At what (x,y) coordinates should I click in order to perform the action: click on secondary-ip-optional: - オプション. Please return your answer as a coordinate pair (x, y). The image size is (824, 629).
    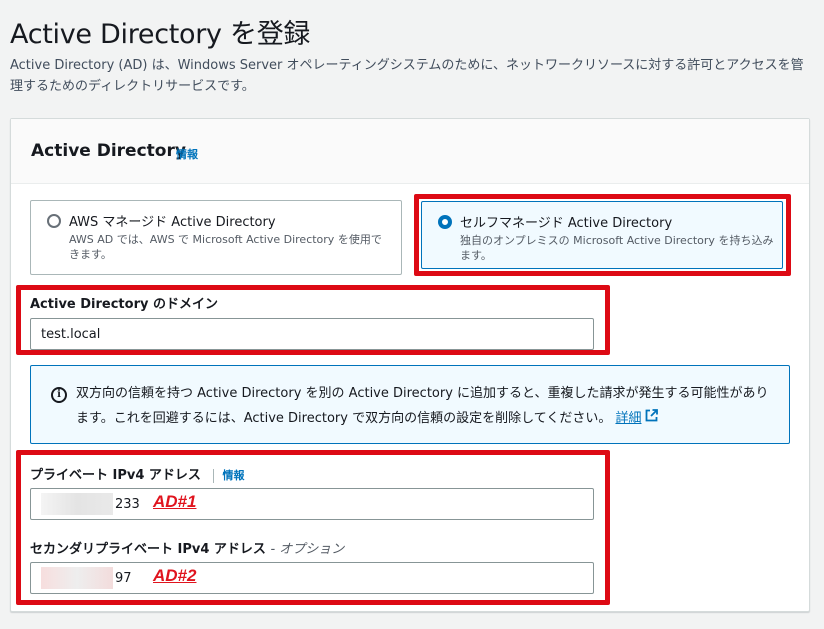
    Looking at the image, I should click on (307, 549).